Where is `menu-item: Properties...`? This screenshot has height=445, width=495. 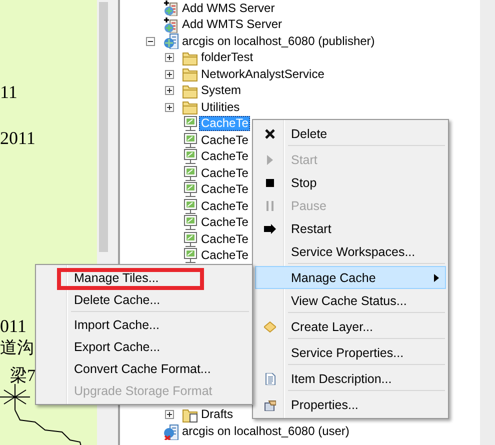
menu-item: Properties... is located at coordinates (350, 404).